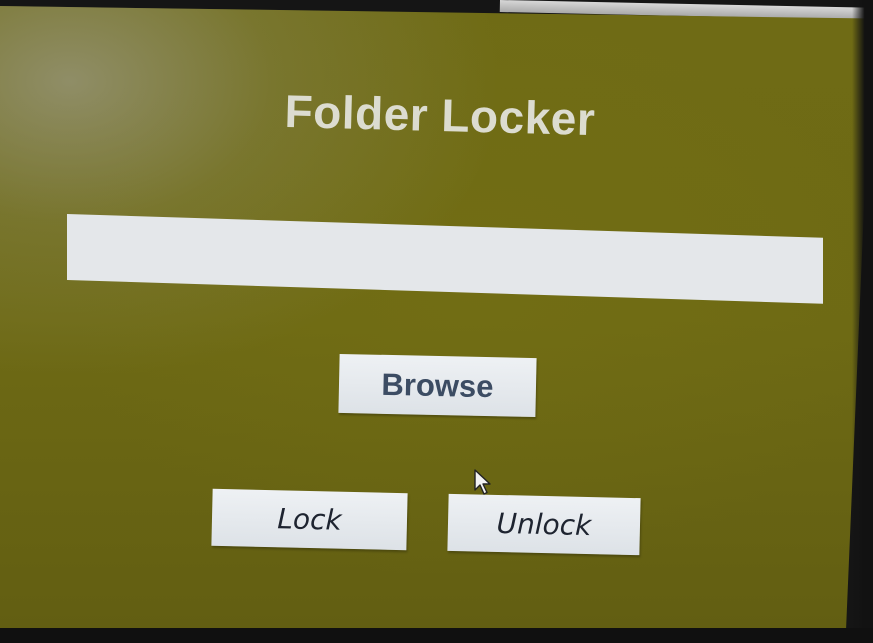 Image resolution: width=873 pixels, height=643 pixels. I want to click on unlock-button: Unlock, so click(544, 524).